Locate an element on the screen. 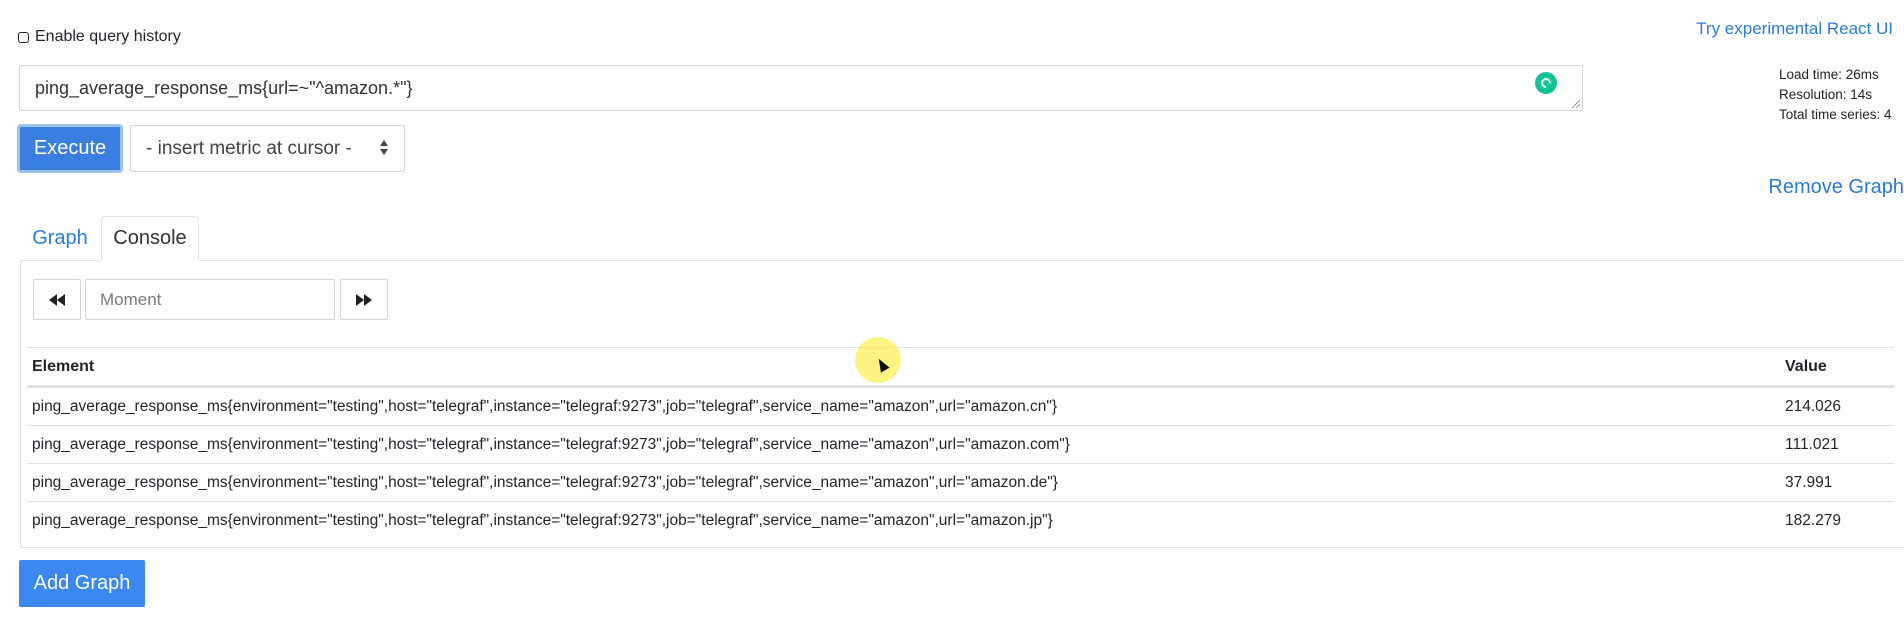 The width and height of the screenshot is (1904, 631). query-history-label: Enable query history is located at coordinates (108, 36).